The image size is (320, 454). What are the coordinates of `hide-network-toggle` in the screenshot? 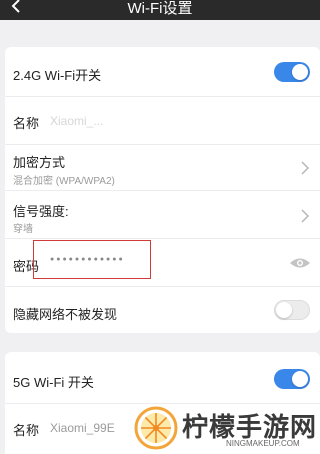 It's located at (292, 310).